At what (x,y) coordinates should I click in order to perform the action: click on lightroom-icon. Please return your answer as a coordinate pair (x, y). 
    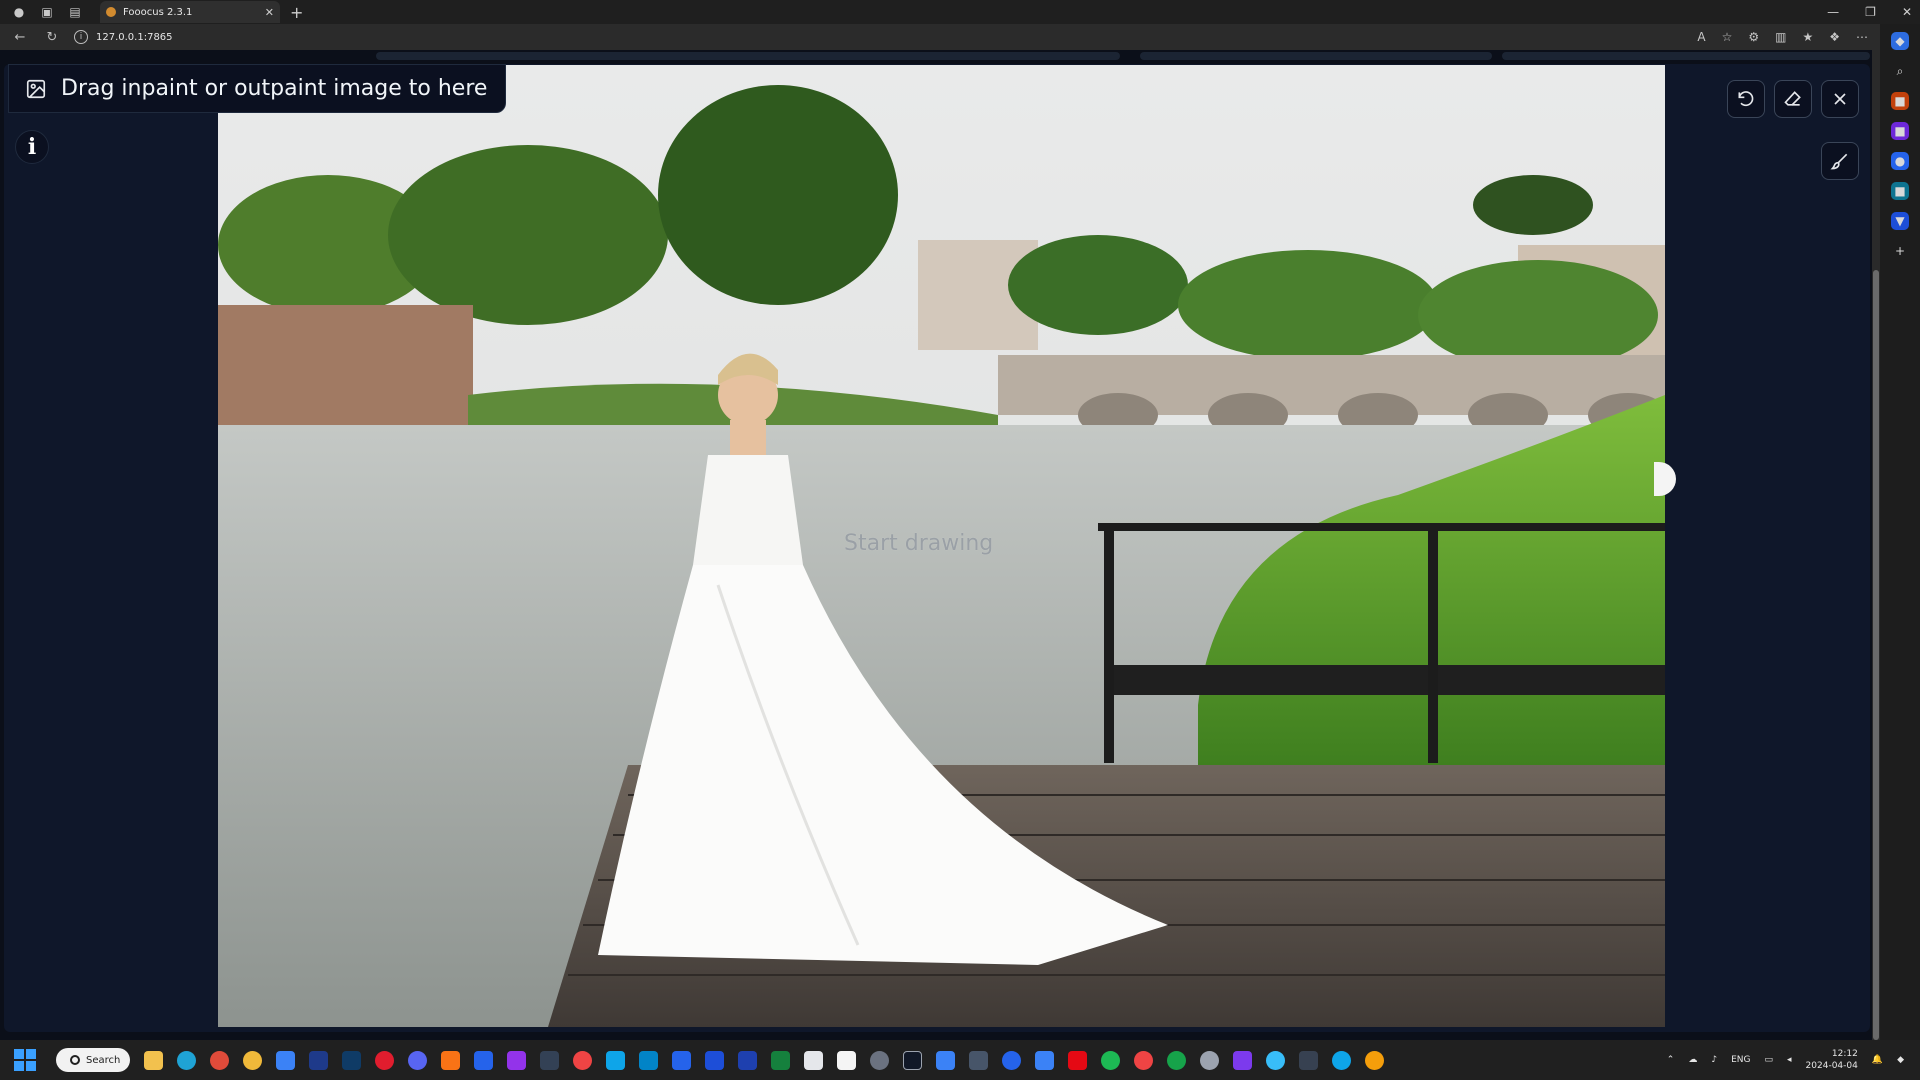
    Looking at the image, I should click on (318, 1060).